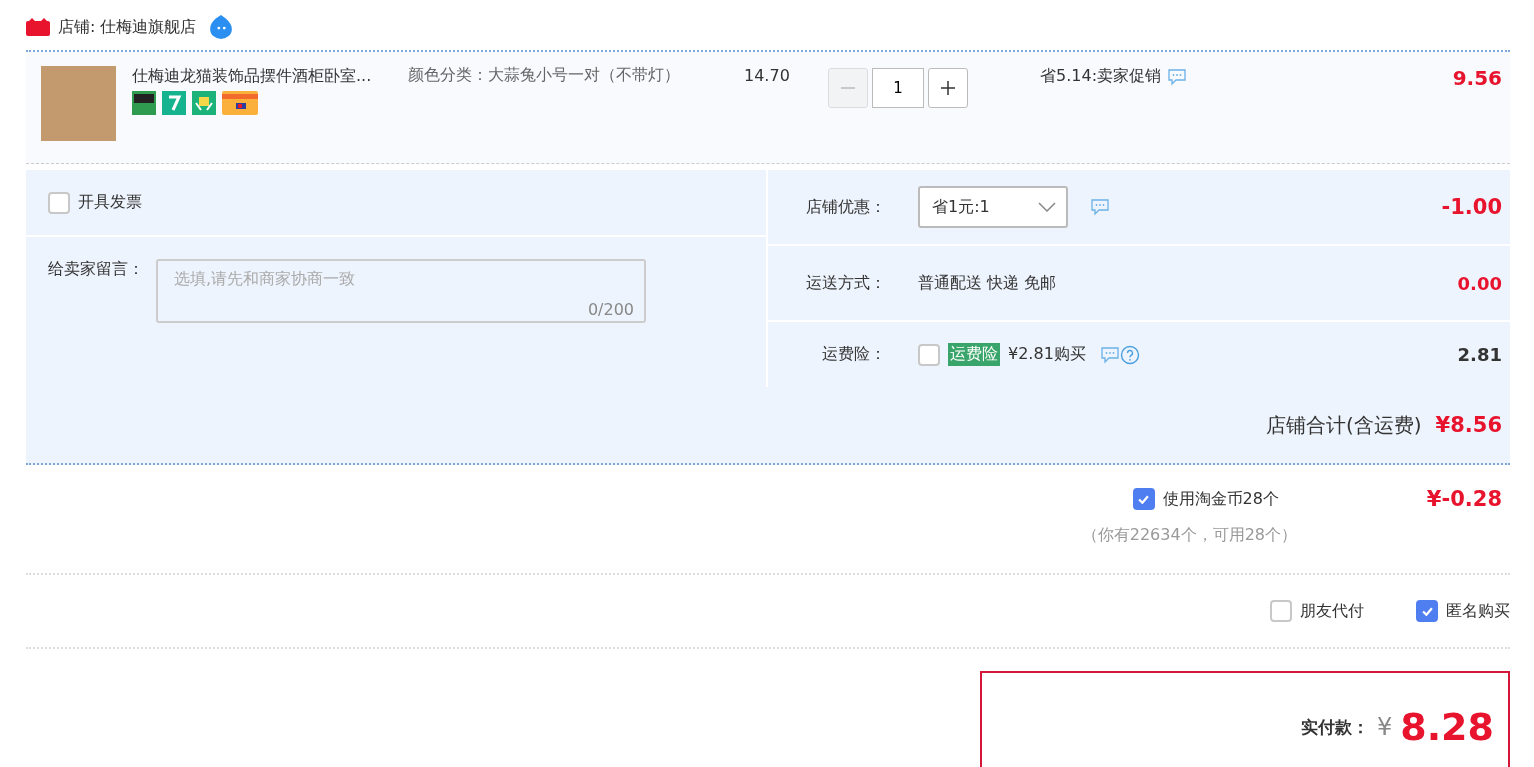 The height and width of the screenshot is (767, 1534). What do you see at coordinates (1334, 727) in the screenshot?
I see `payment-label: 实付款：` at bounding box center [1334, 727].